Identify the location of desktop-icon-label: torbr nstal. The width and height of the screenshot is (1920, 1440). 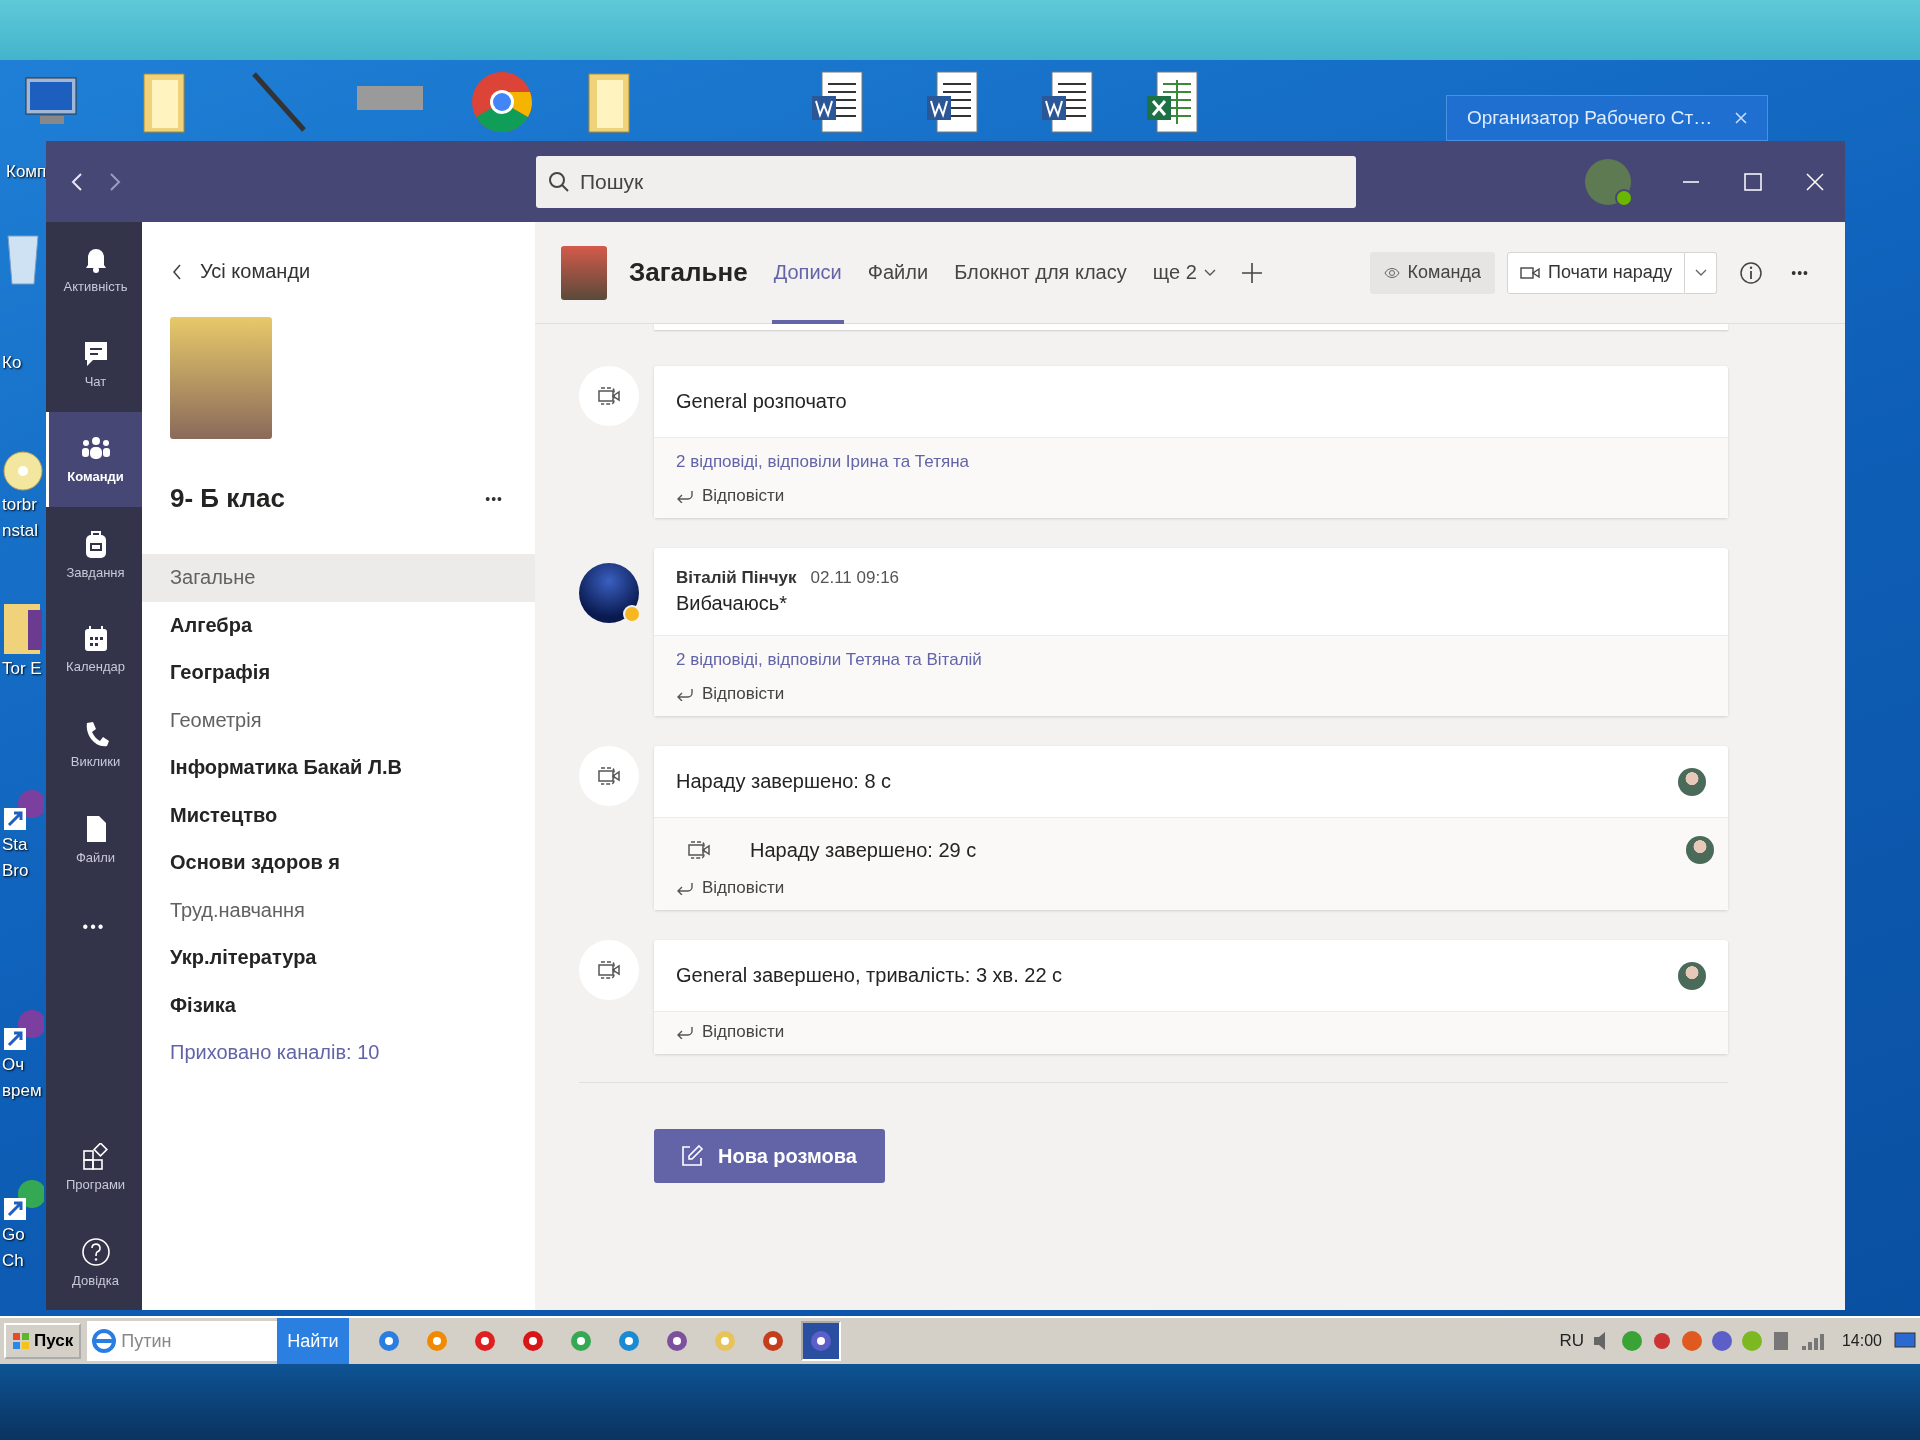
(20, 518).